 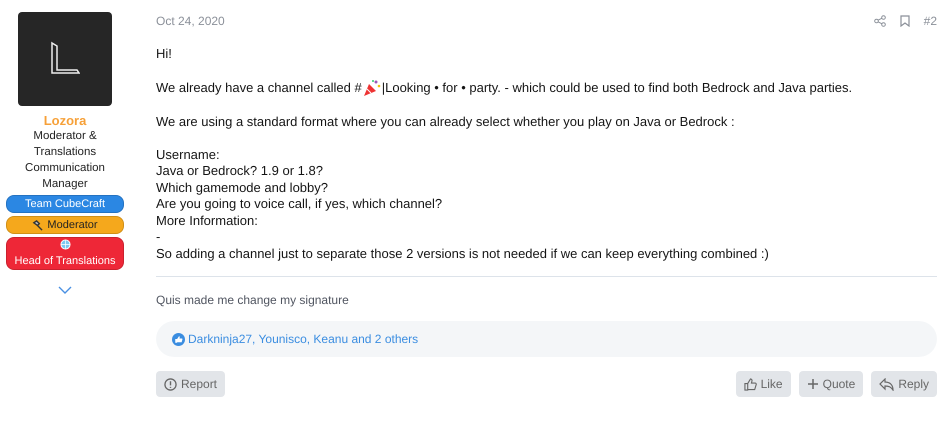 I want to click on post-text: We already have a channel called #, so click(x=259, y=88).